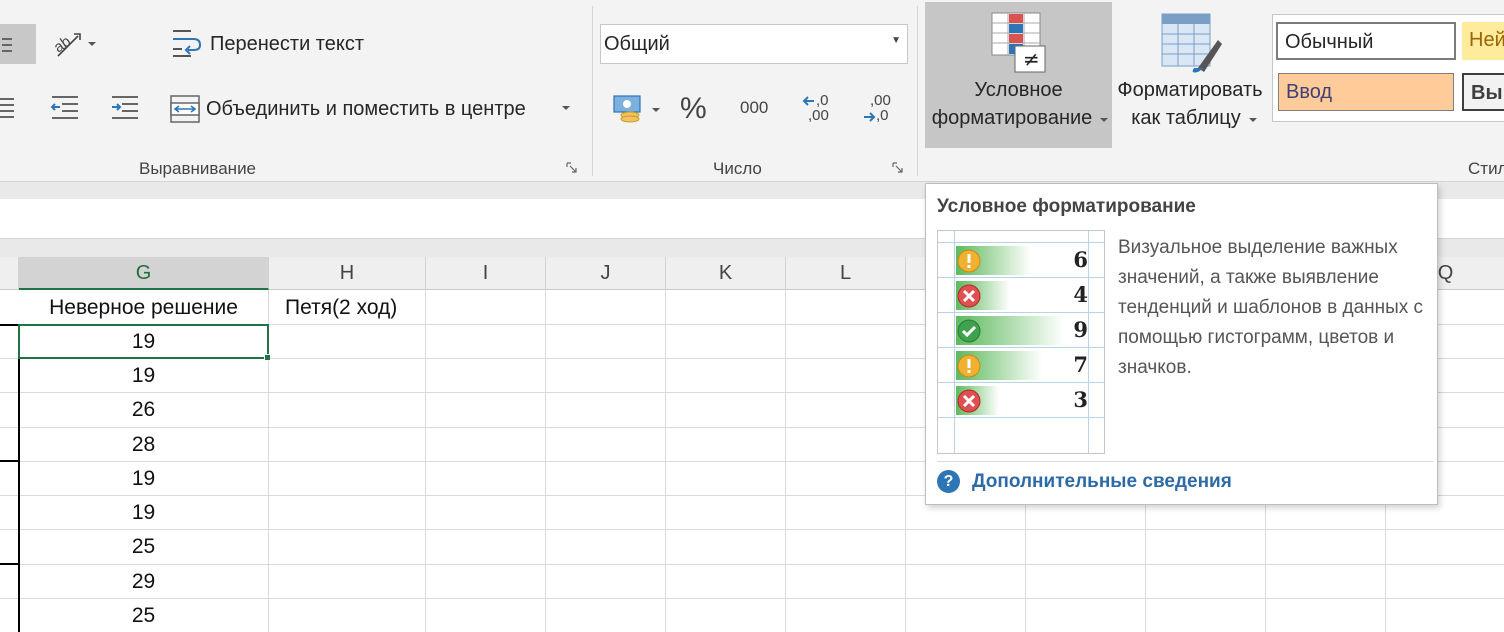 The image size is (1504, 632). I want to click on style-normal: Обычный, so click(1366, 41).